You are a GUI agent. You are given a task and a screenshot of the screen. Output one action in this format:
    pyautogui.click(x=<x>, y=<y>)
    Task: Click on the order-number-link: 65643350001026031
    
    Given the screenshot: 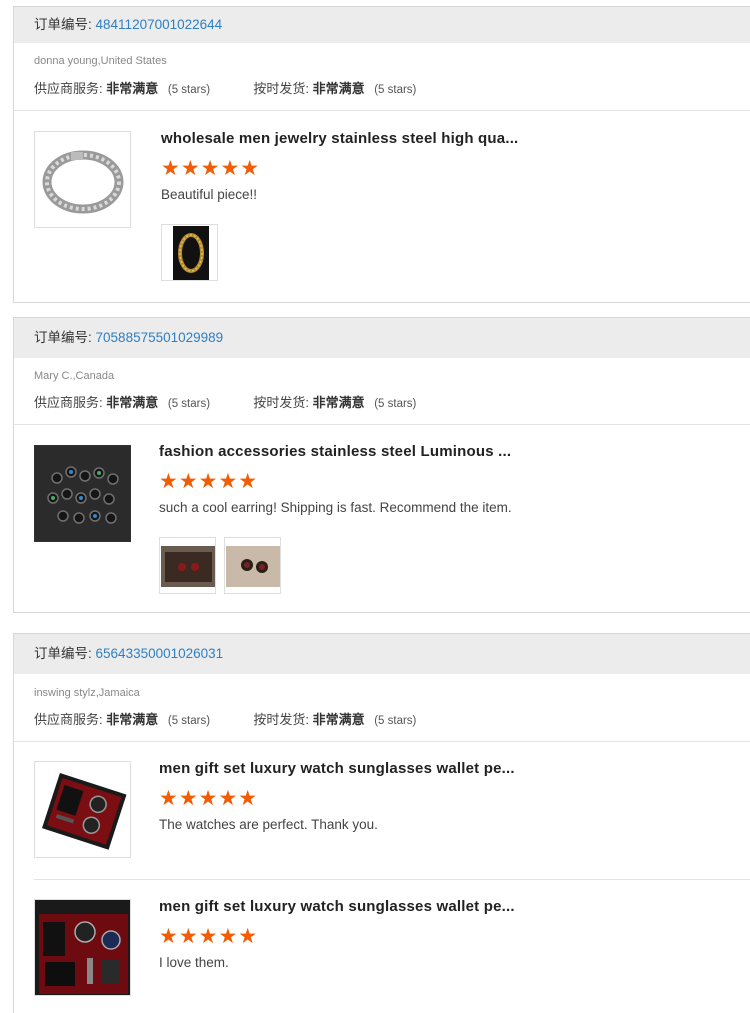 What is the action you would take?
    pyautogui.click(x=160, y=653)
    